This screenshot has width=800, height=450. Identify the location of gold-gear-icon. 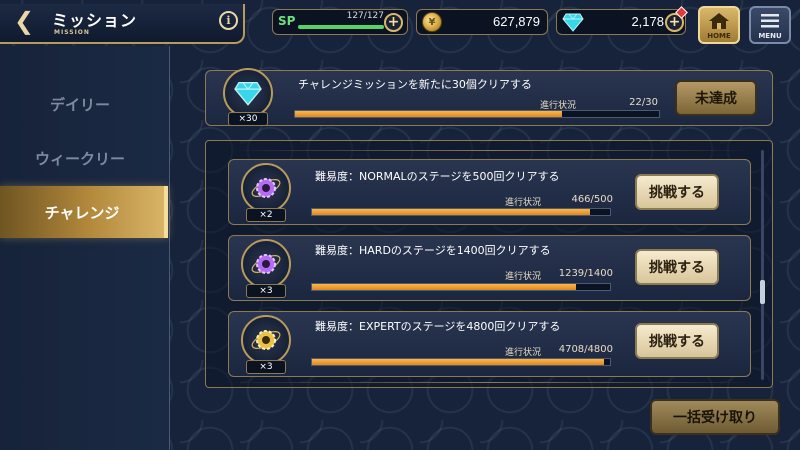
(266, 340).